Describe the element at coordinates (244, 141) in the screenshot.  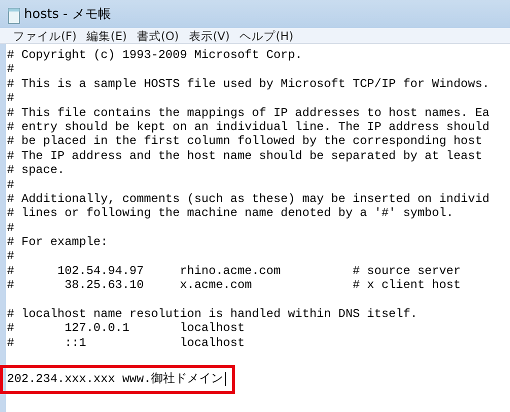
I see `code-line: # be placed in the first column followed by the corresponding host` at that location.